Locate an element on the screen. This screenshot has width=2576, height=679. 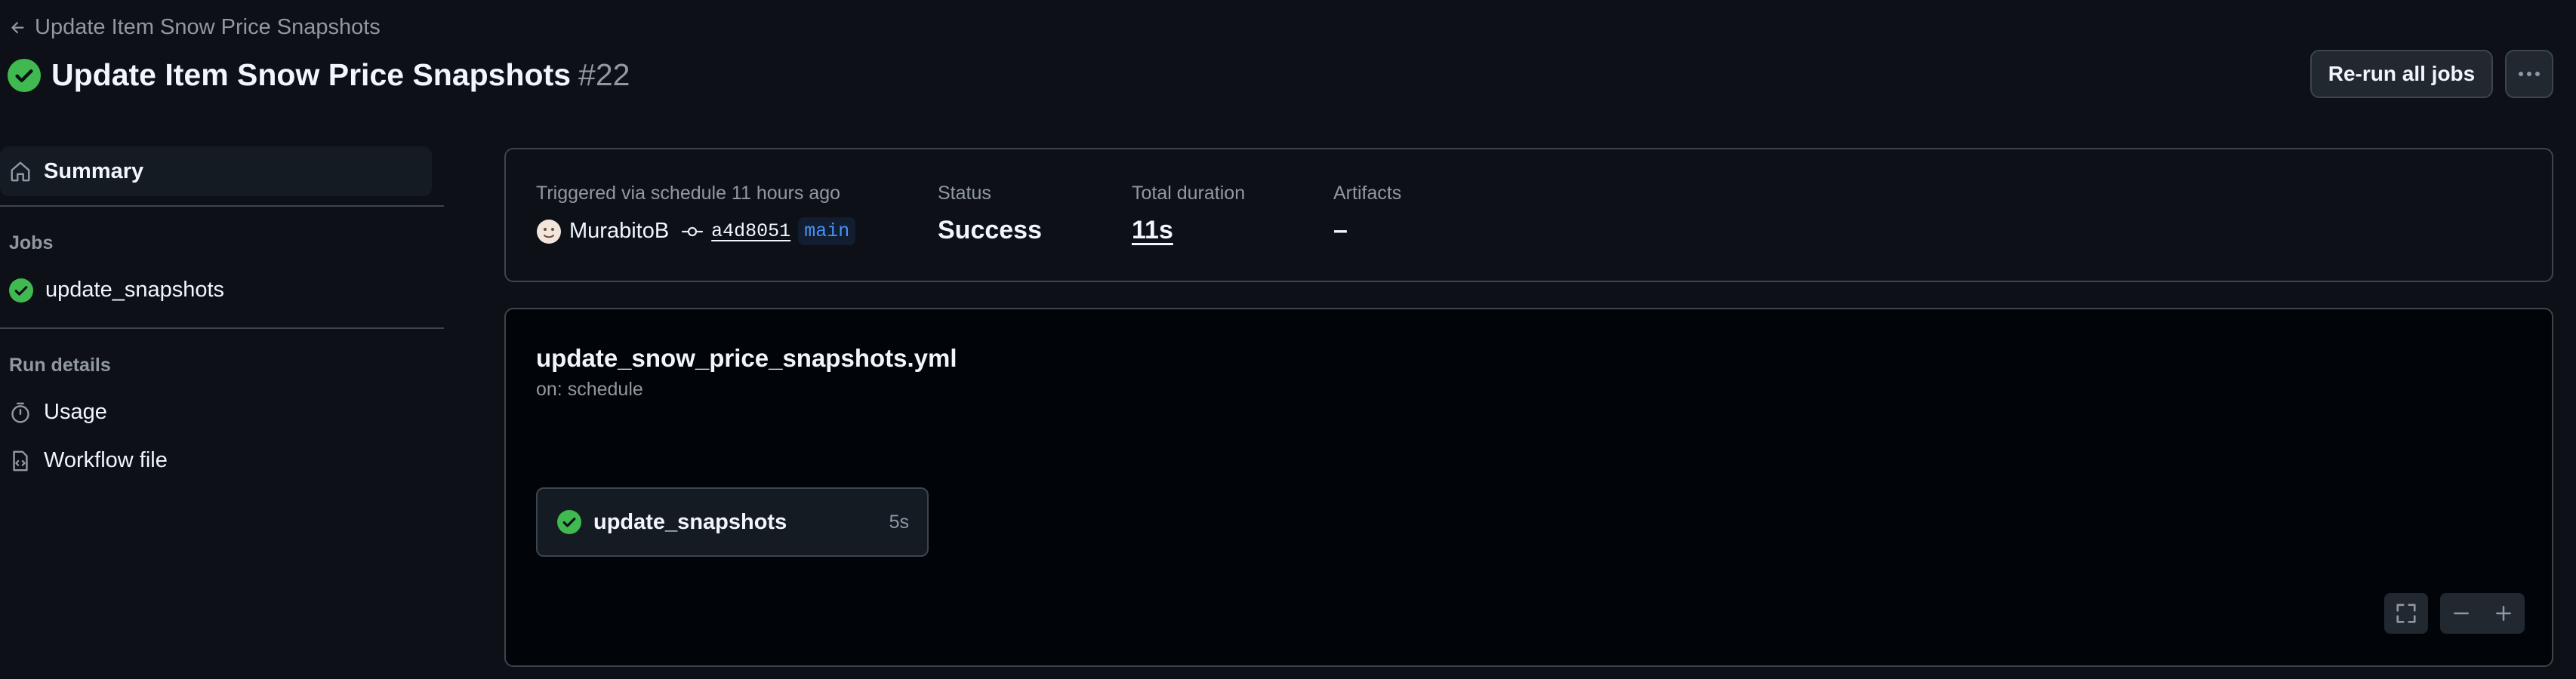
kebab-horizontal-icon is located at coordinates (2529, 74).